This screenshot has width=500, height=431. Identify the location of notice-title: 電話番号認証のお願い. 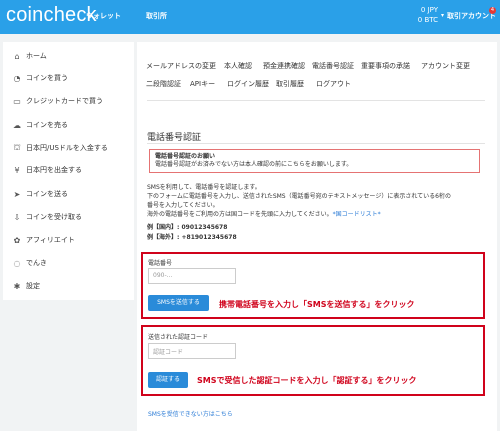
(185, 156).